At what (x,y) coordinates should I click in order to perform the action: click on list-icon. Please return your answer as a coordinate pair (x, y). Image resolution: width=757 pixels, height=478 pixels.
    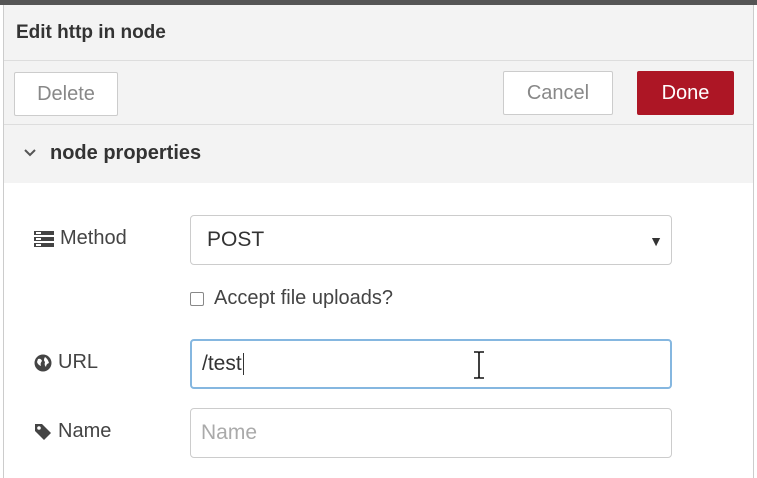
    Looking at the image, I should click on (44, 238).